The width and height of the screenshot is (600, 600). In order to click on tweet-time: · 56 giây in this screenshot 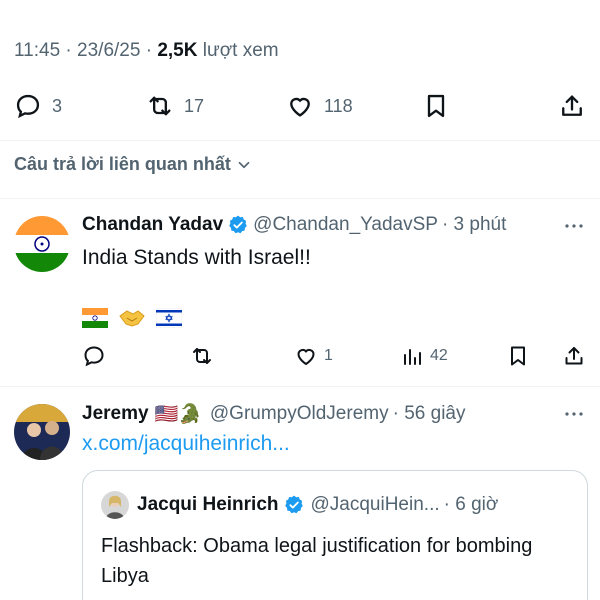, I will do `click(429, 414)`.